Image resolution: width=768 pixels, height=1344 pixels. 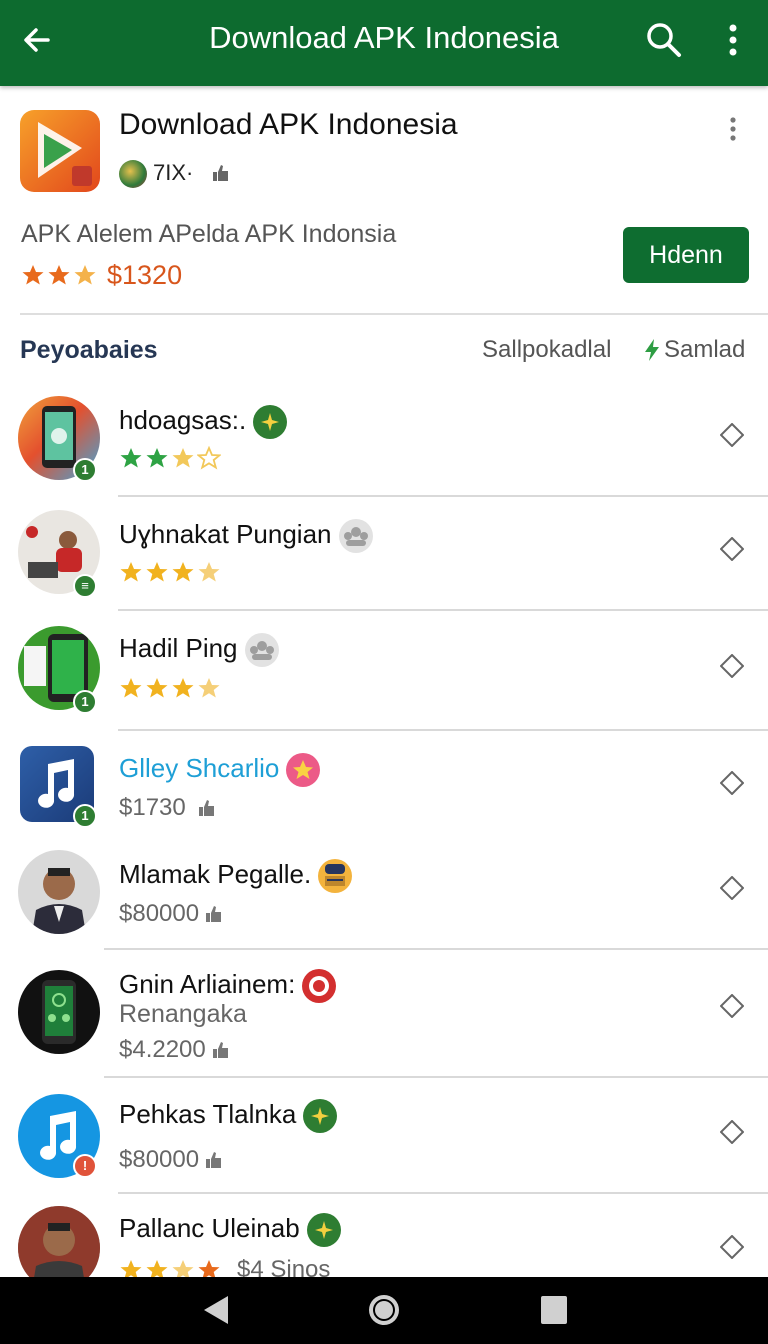 I want to click on app-icon, so click(x=60, y=151).